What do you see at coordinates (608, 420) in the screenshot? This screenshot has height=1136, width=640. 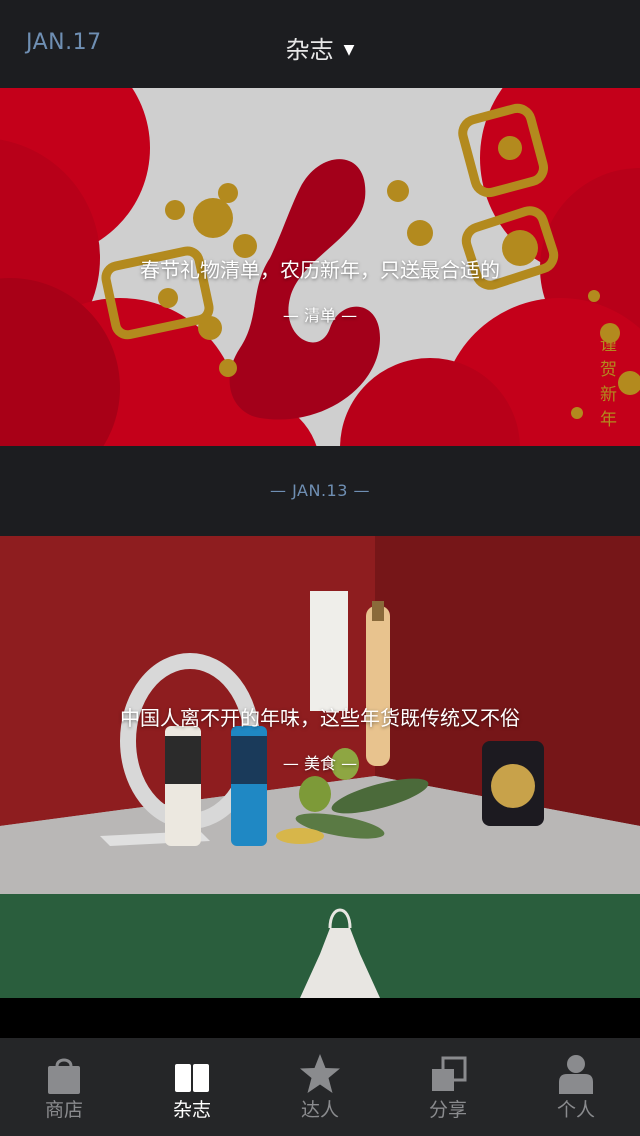 I see `side-text-4: 年` at bounding box center [608, 420].